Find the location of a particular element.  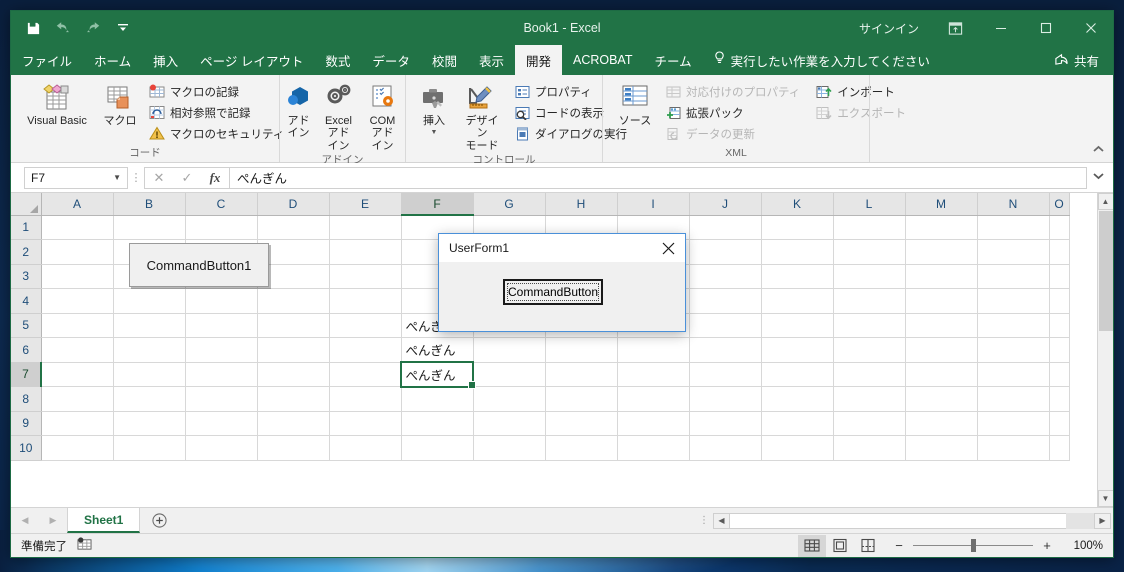

cell-N9 is located at coordinates (1013, 423).